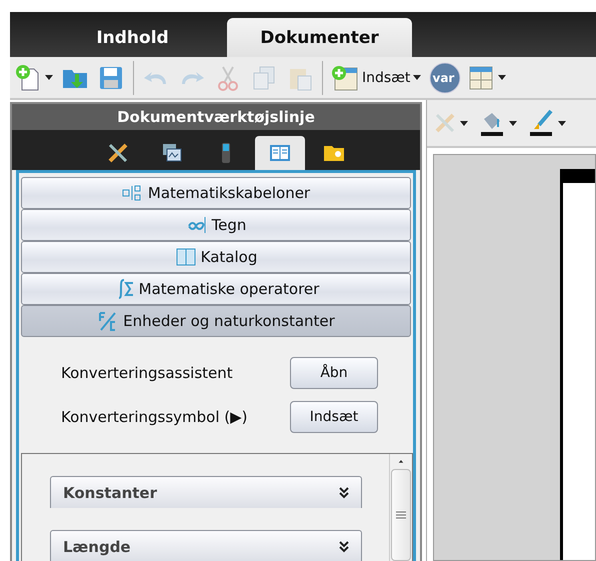  Describe the element at coordinates (280, 153) in the screenshot. I see `book-icon` at that location.